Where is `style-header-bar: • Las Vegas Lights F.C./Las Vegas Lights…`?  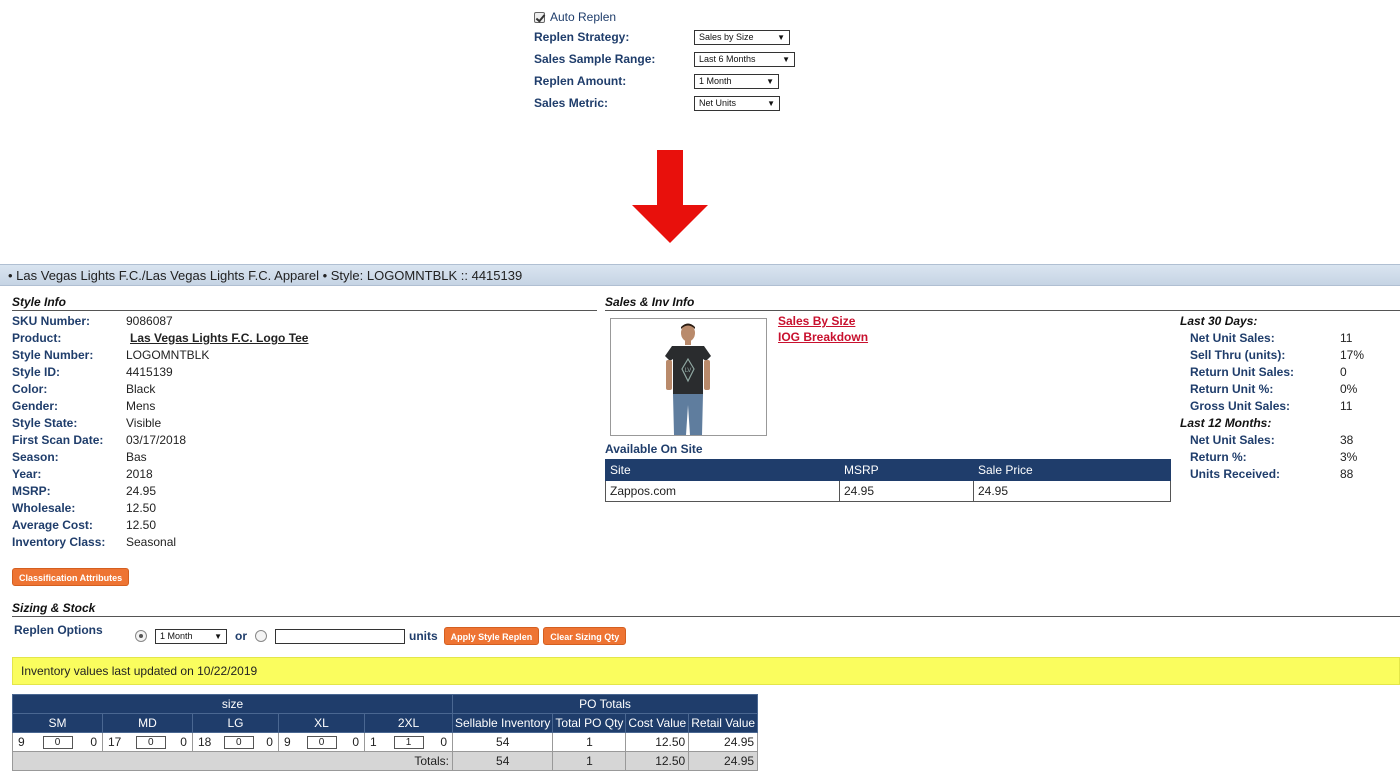 style-header-bar: • Las Vegas Lights F.C./Las Vegas Lights… is located at coordinates (700, 275).